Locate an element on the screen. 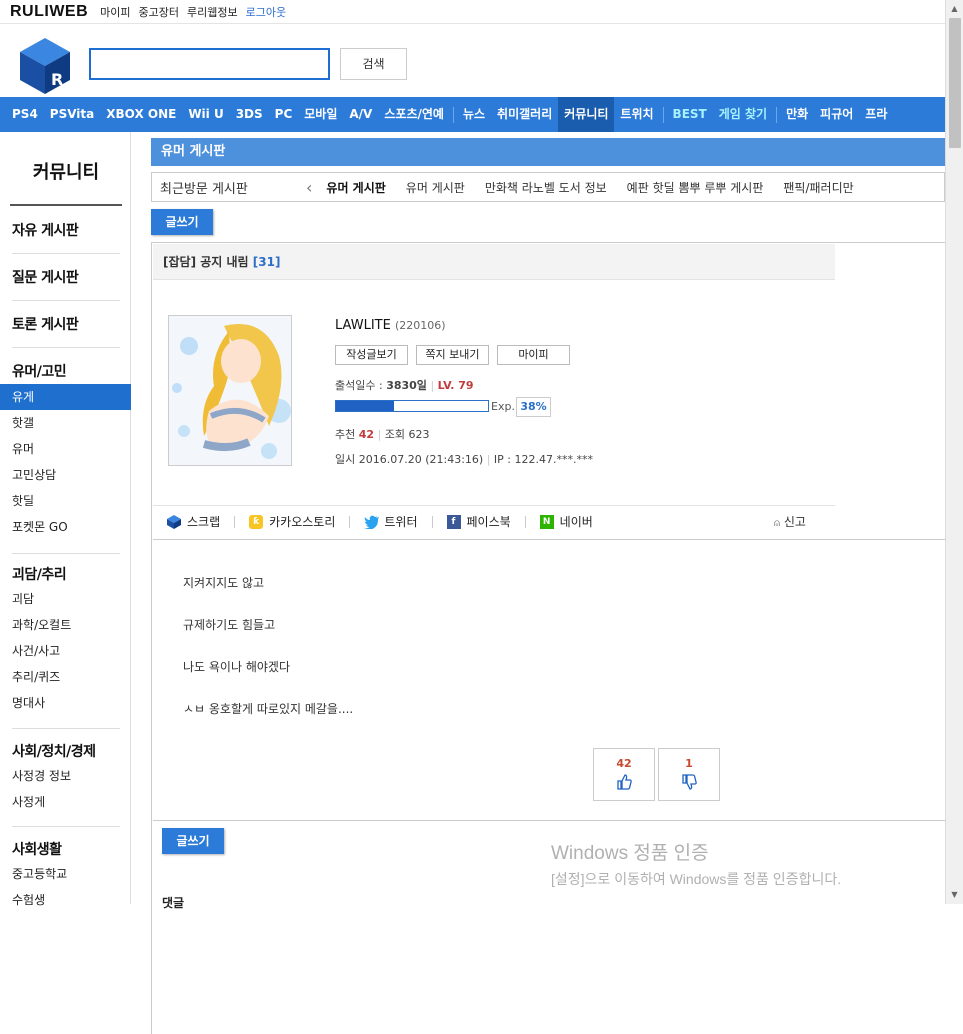 The image size is (963, 1034). share-naver: N 네이버 is located at coordinates (566, 521).